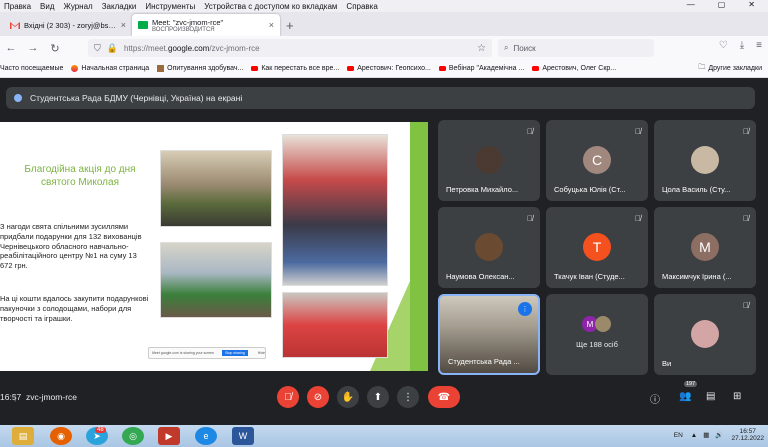 This screenshot has width=768, height=447. What do you see at coordinates (23, 436) in the screenshot?
I see `explorer-icon: ▤` at bounding box center [23, 436].